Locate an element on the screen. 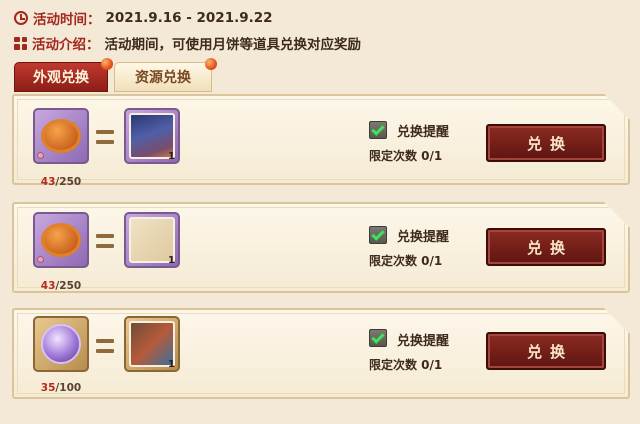 The image size is (640, 424). tab-appearance-exchange: 外观兑换 is located at coordinates (63, 75).